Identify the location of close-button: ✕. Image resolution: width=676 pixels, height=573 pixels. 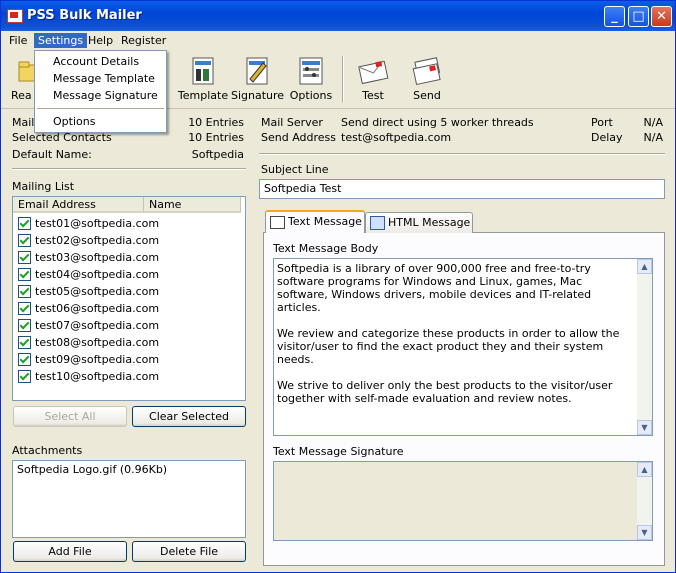
(661, 16).